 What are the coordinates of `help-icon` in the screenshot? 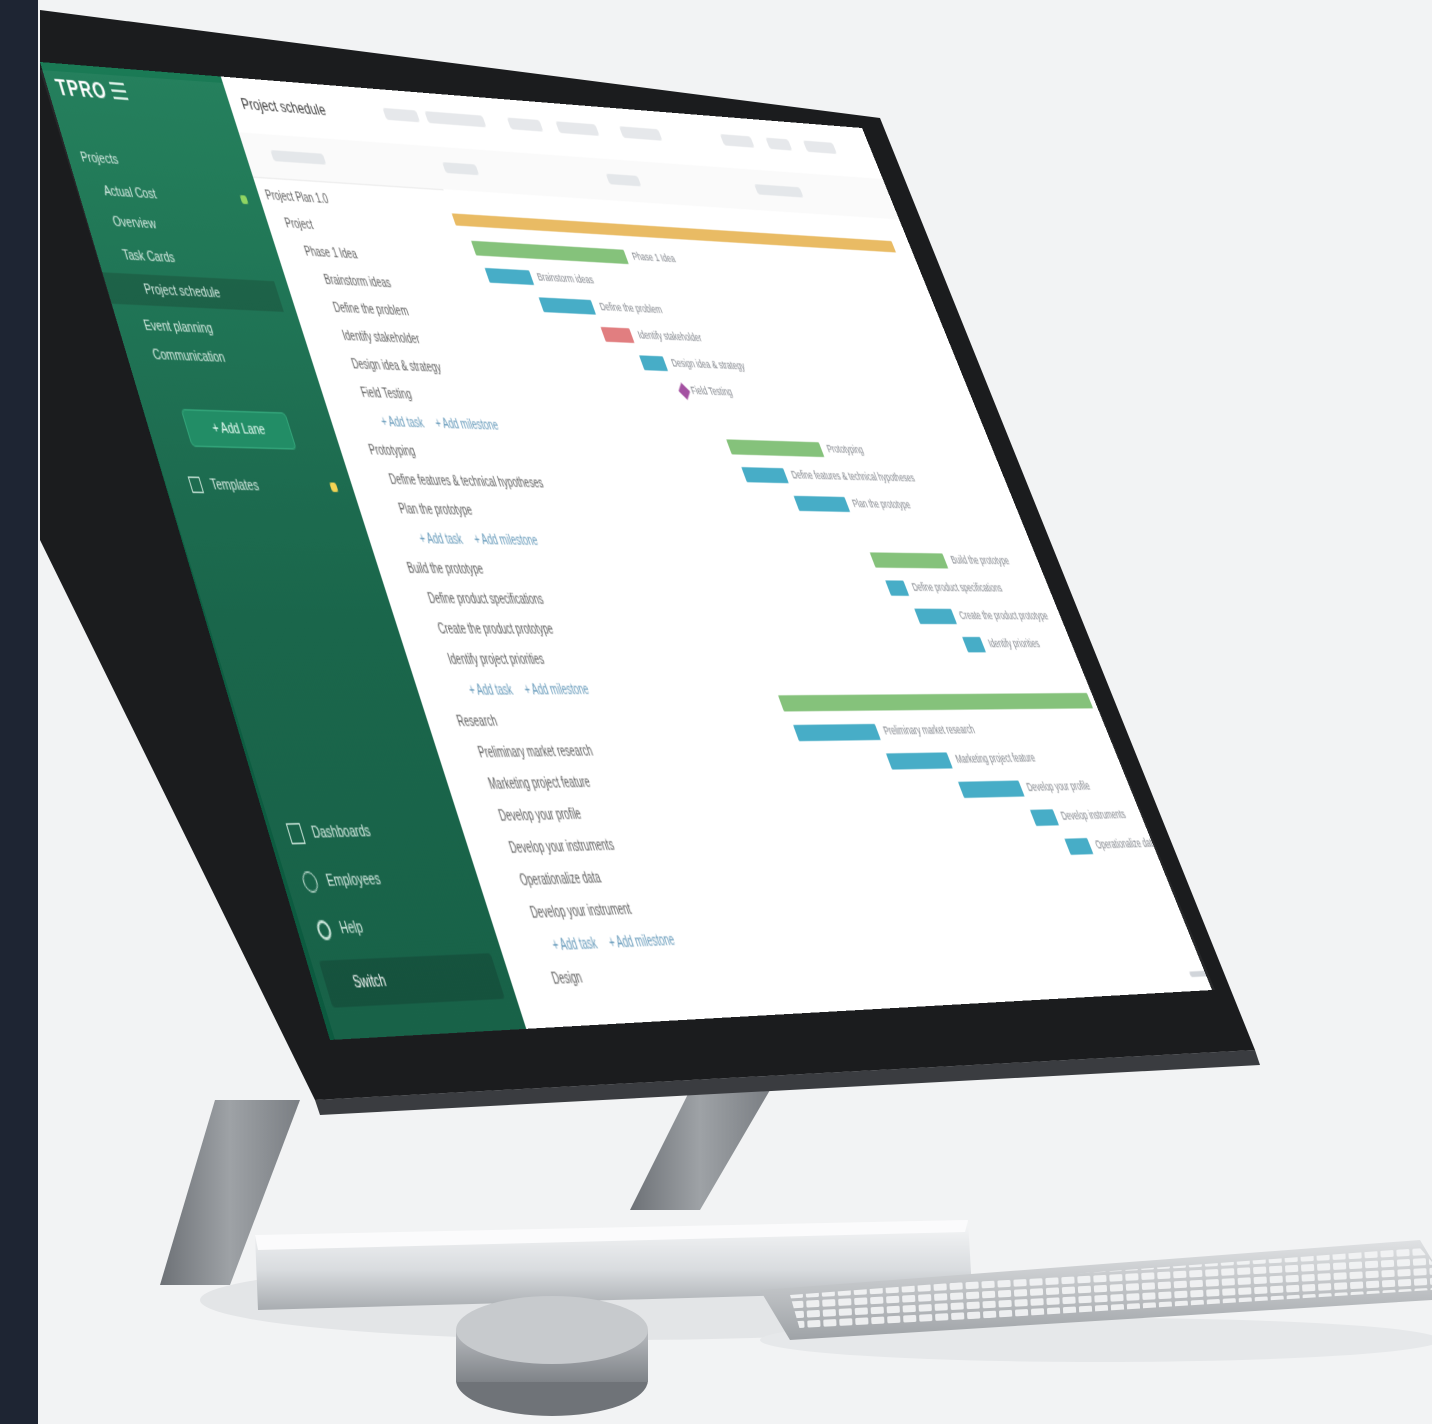 It's located at (324, 930).